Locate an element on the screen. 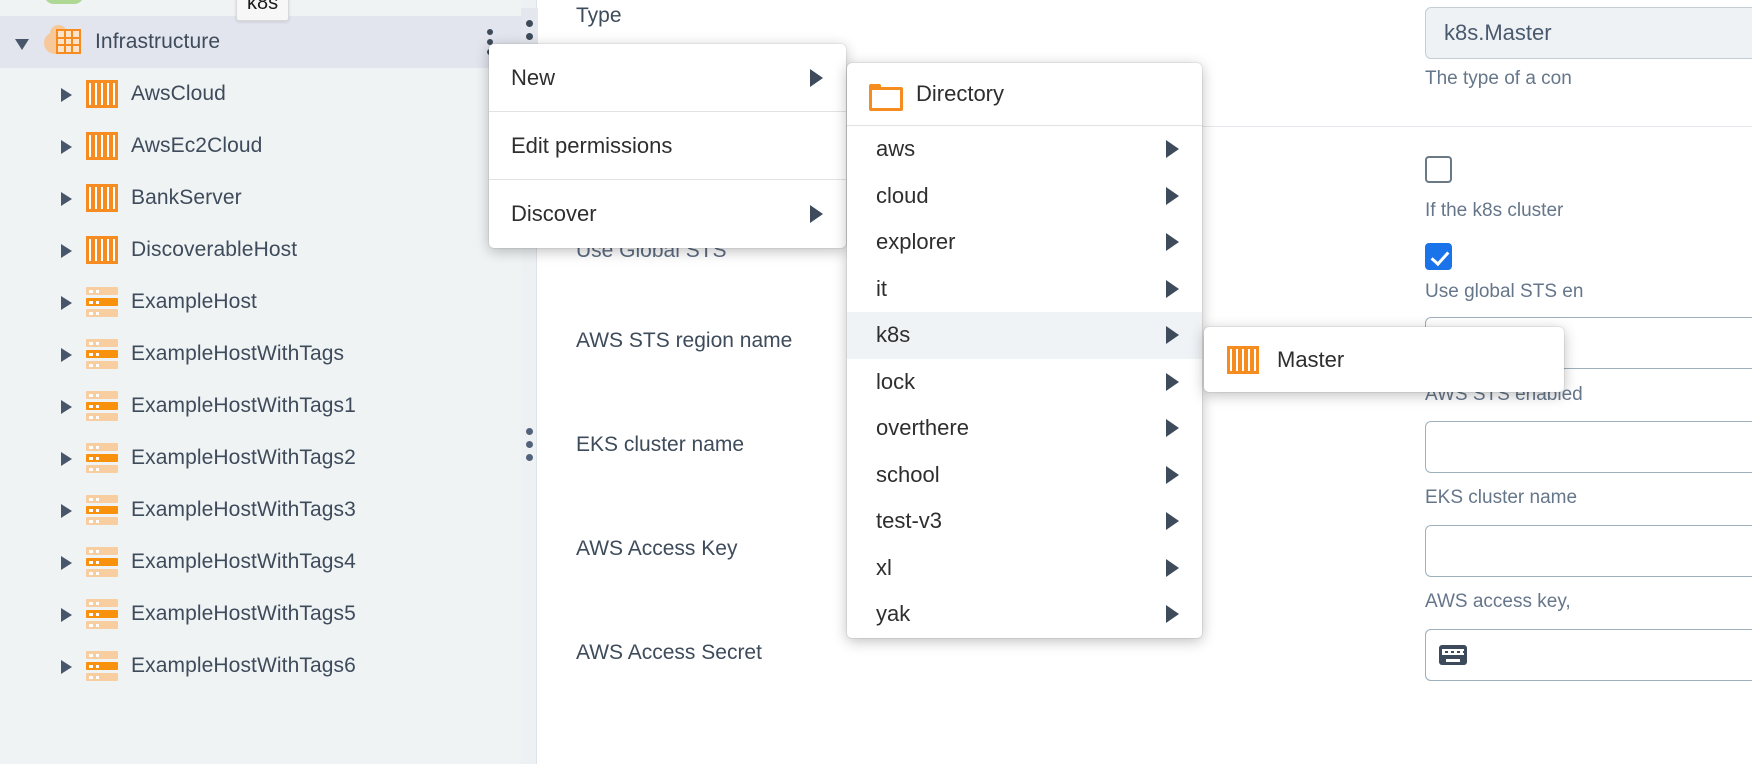 Image resolution: width=1752 pixels, height=764 pixels. chevron-down-icon is located at coordinates (24, 42).